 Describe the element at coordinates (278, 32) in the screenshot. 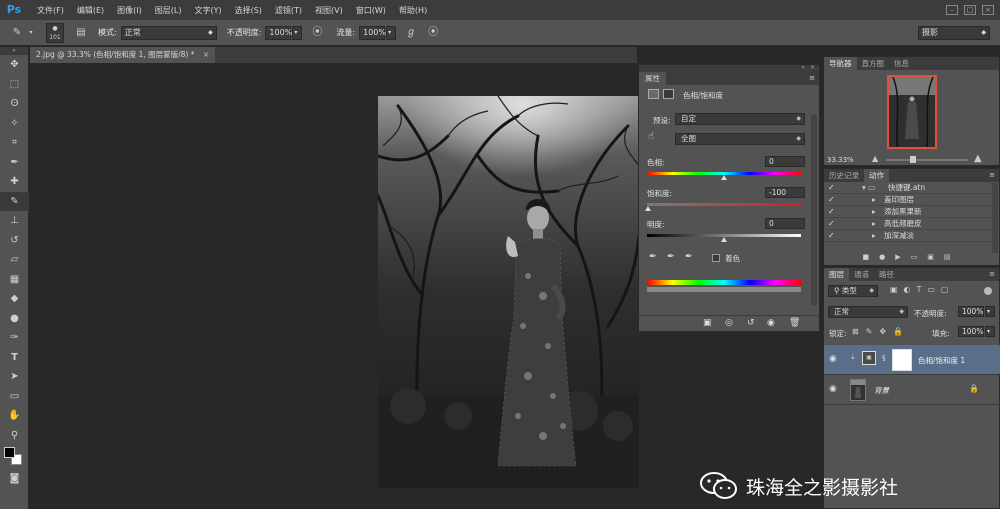

I see `opacity-input: 100%` at that location.